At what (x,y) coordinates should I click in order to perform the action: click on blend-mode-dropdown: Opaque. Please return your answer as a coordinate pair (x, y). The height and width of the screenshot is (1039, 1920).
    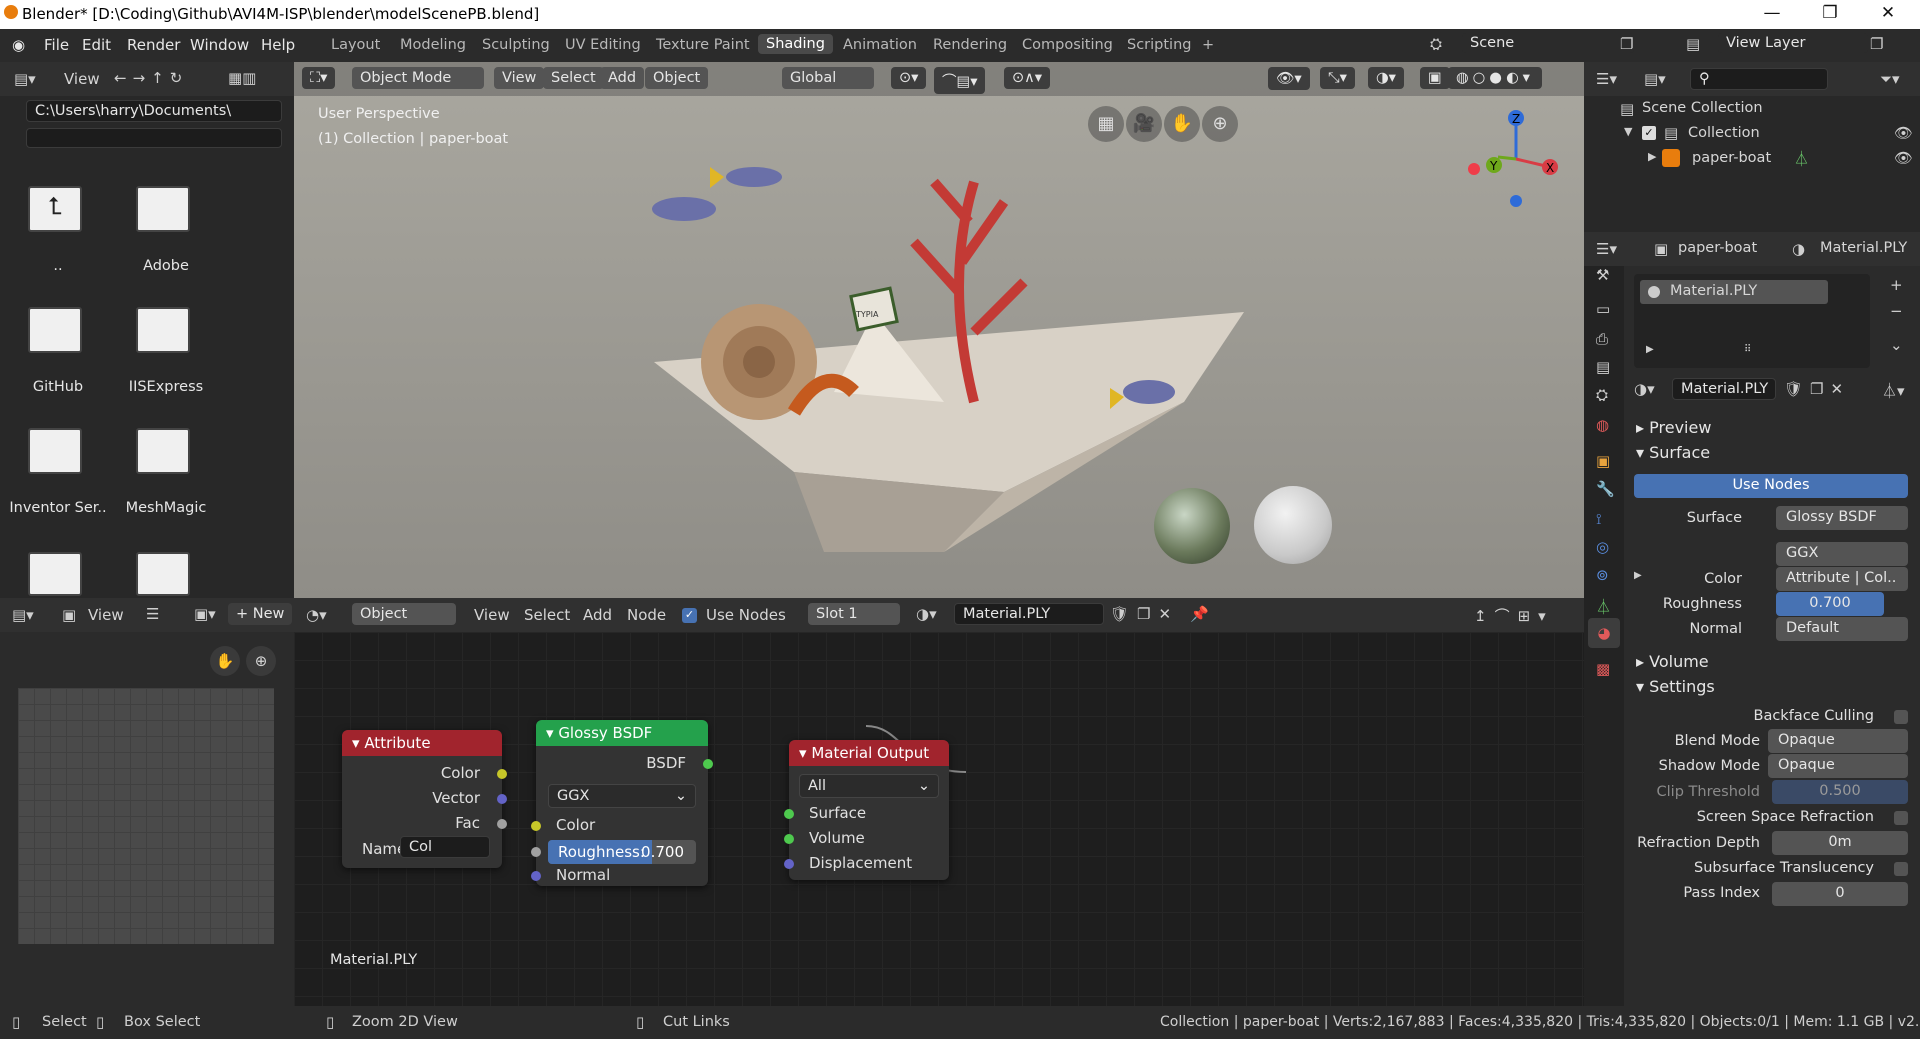
    Looking at the image, I should click on (1838, 741).